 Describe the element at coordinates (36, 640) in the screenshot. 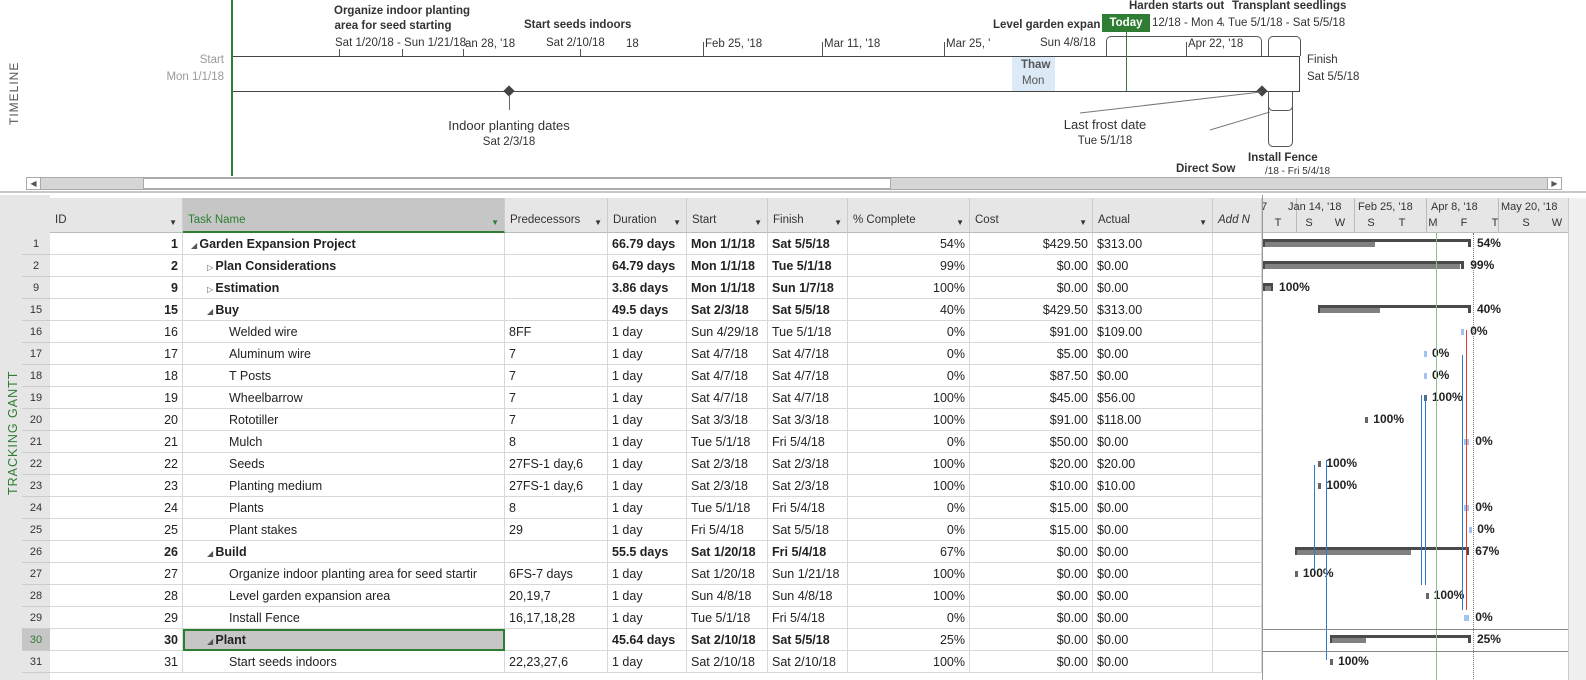

I see `row-header: 30` at that location.